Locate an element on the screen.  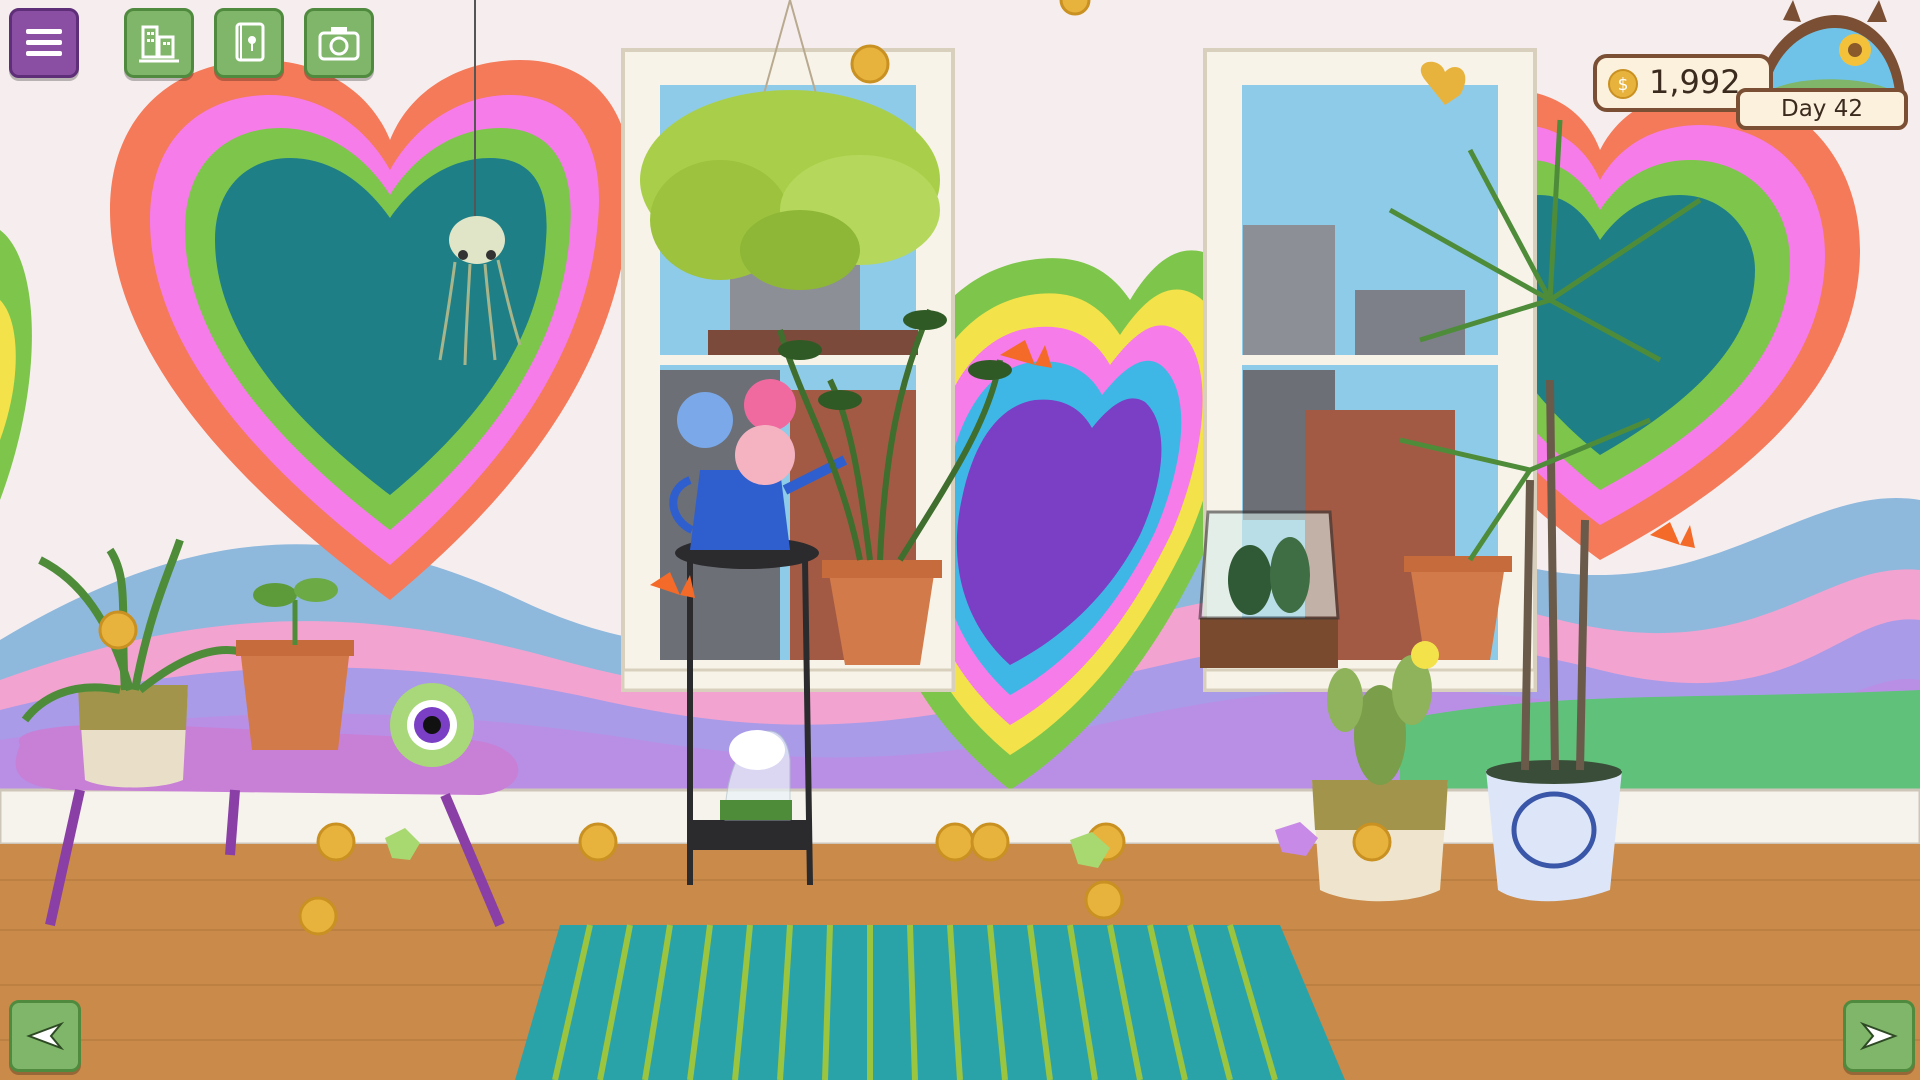
glass-terrarium is located at coordinates (1269, 589).